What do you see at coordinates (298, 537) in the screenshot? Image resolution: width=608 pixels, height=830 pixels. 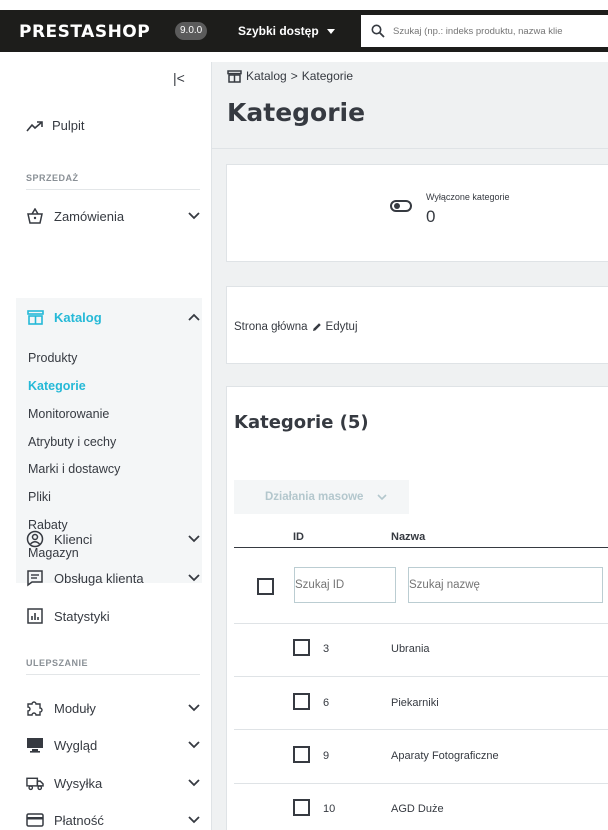 I see `column-header-id: ID` at bounding box center [298, 537].